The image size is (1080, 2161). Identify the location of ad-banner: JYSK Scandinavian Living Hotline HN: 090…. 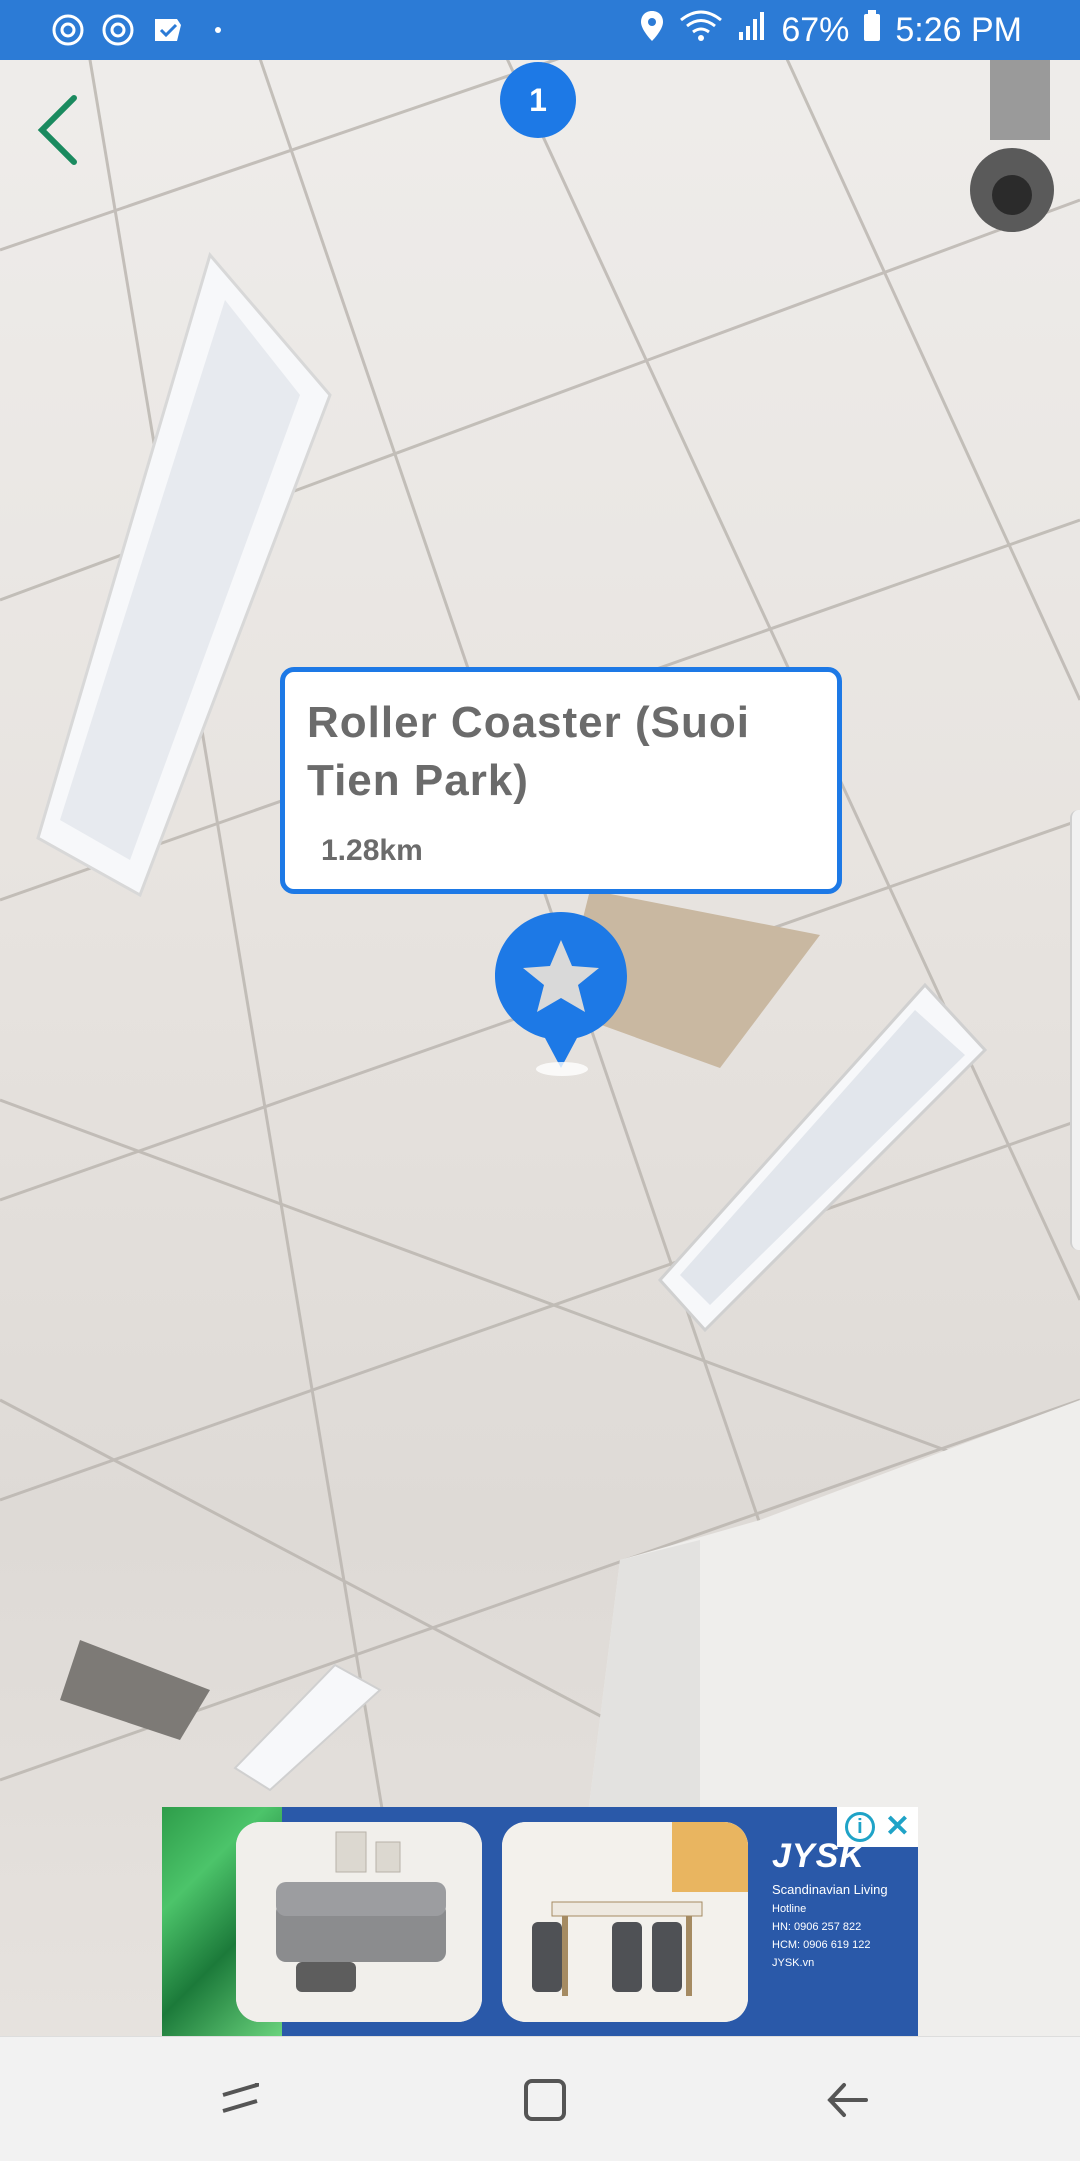
(540, 1921).